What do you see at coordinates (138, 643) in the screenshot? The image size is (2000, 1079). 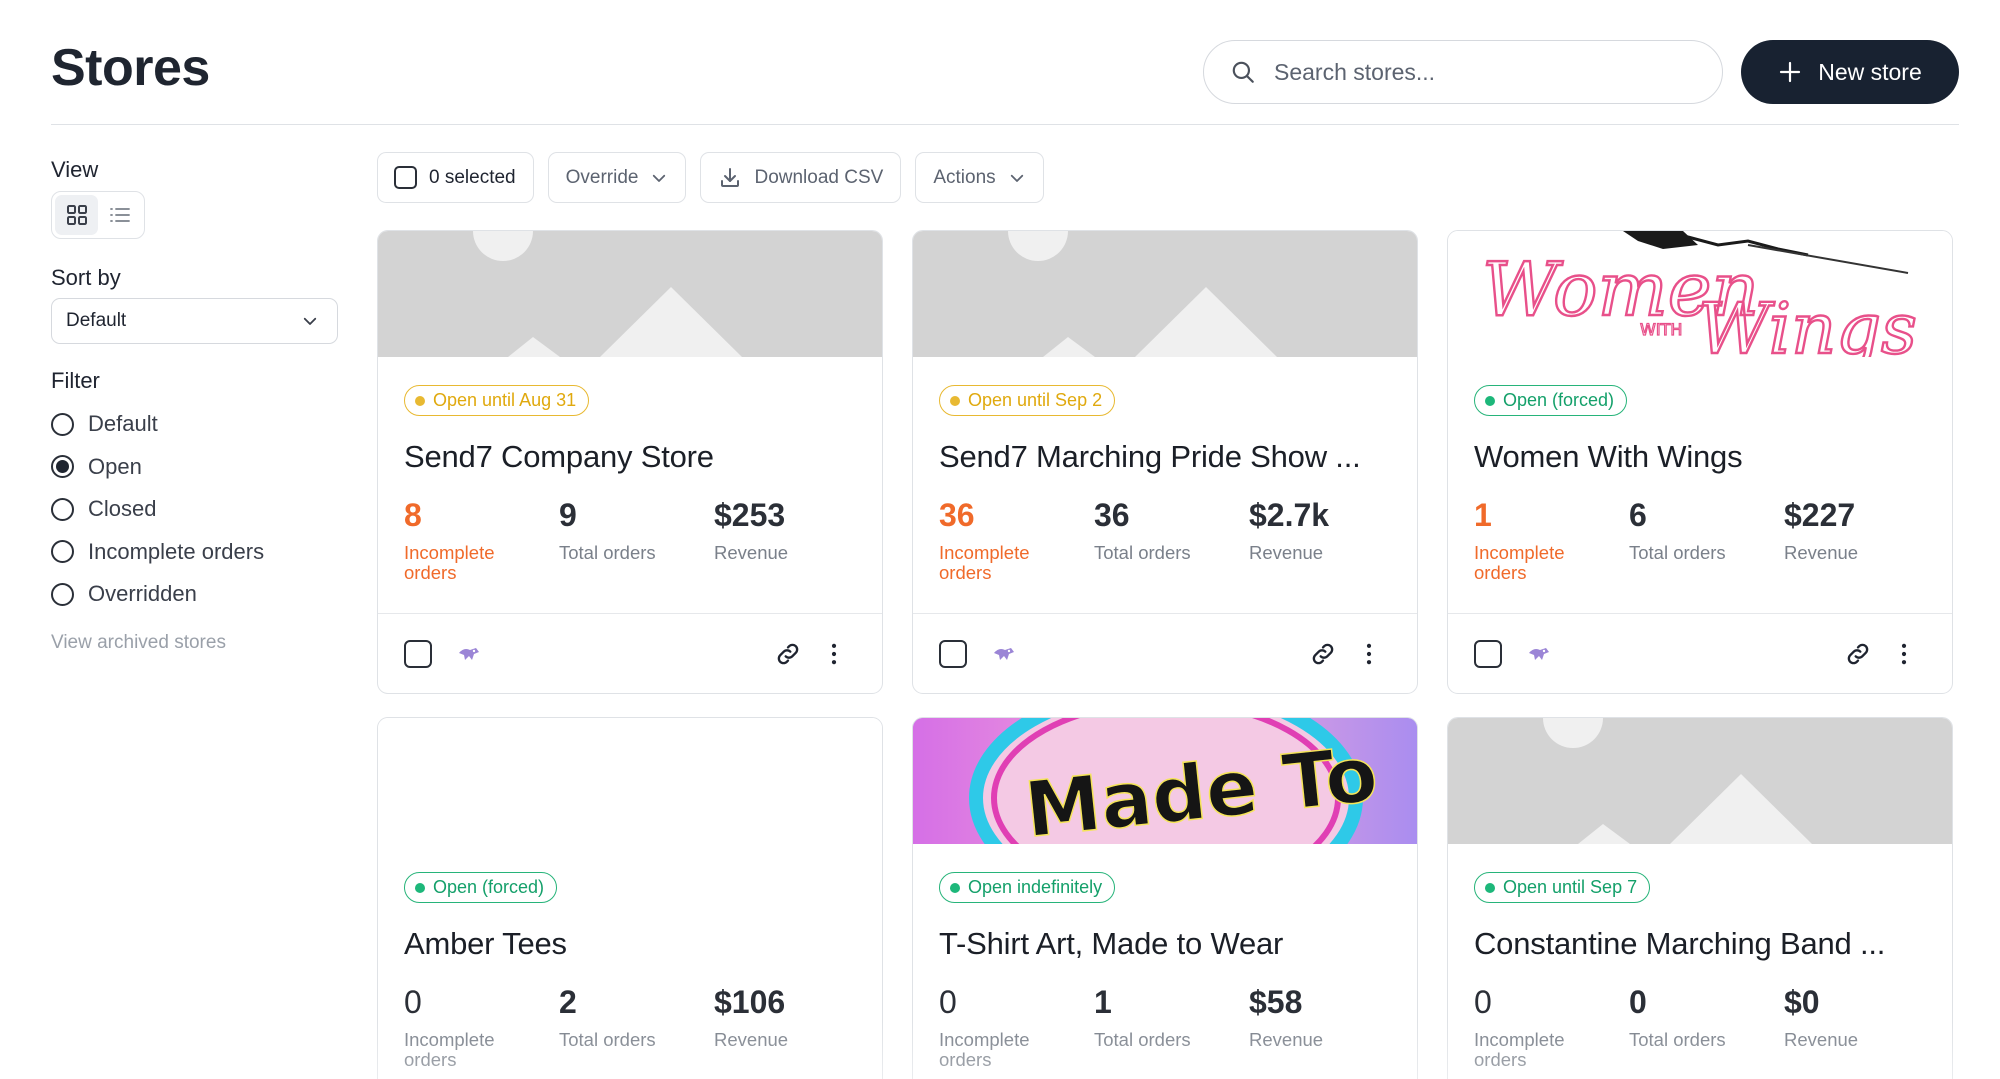 I see `view-archived-link: View archived stores` at bounding box center [138, 643].